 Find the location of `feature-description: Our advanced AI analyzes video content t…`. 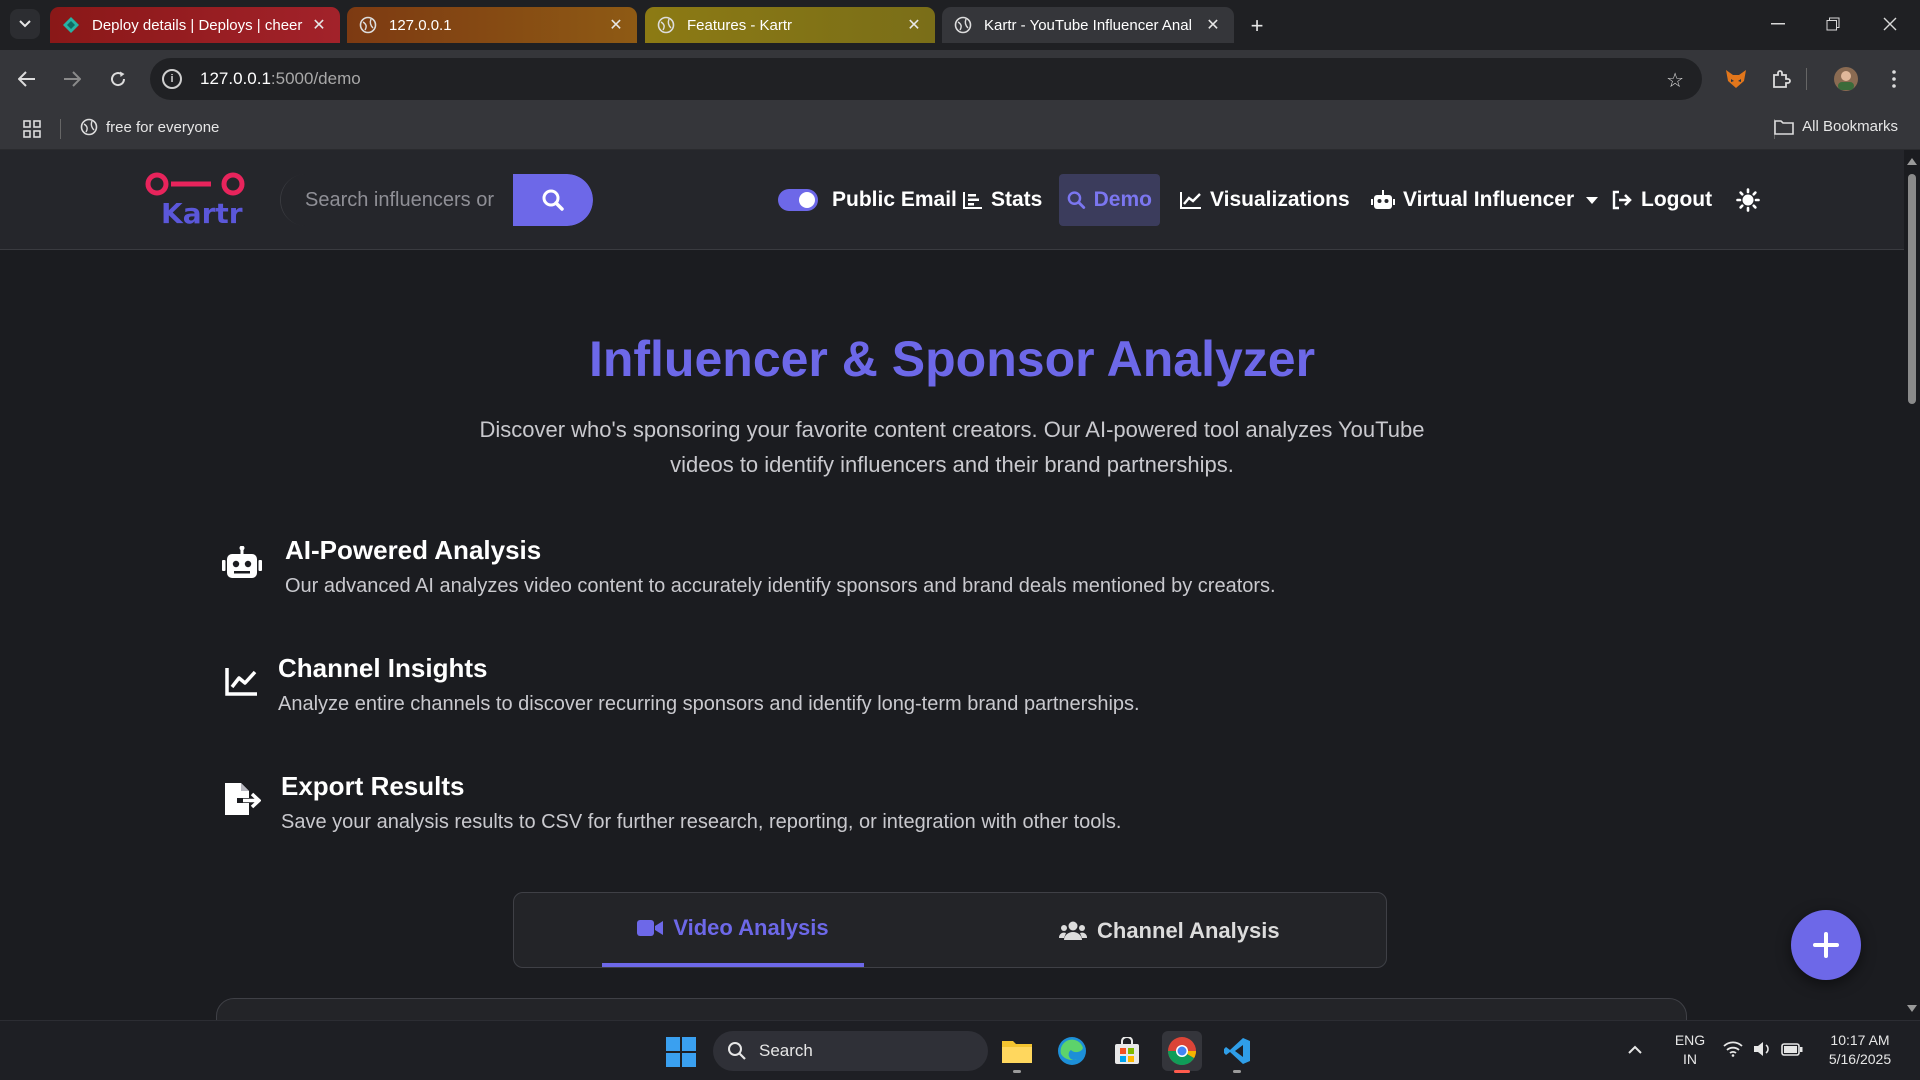

feature-description: Our advanced AI analyzes video content t… is located at coordinates (780, 586).